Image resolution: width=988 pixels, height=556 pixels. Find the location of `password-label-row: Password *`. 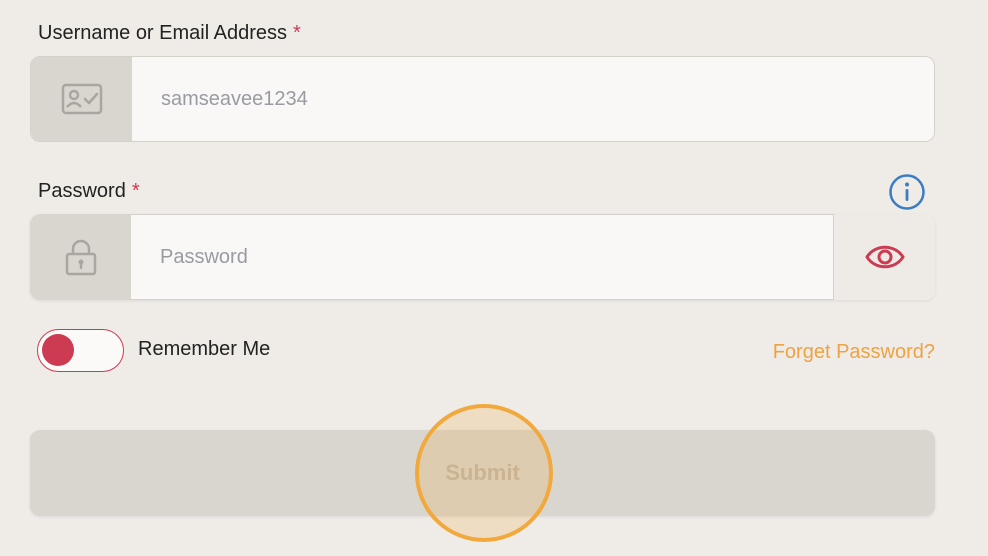

password-label-row: Password * is located at coordinates (89, 191).